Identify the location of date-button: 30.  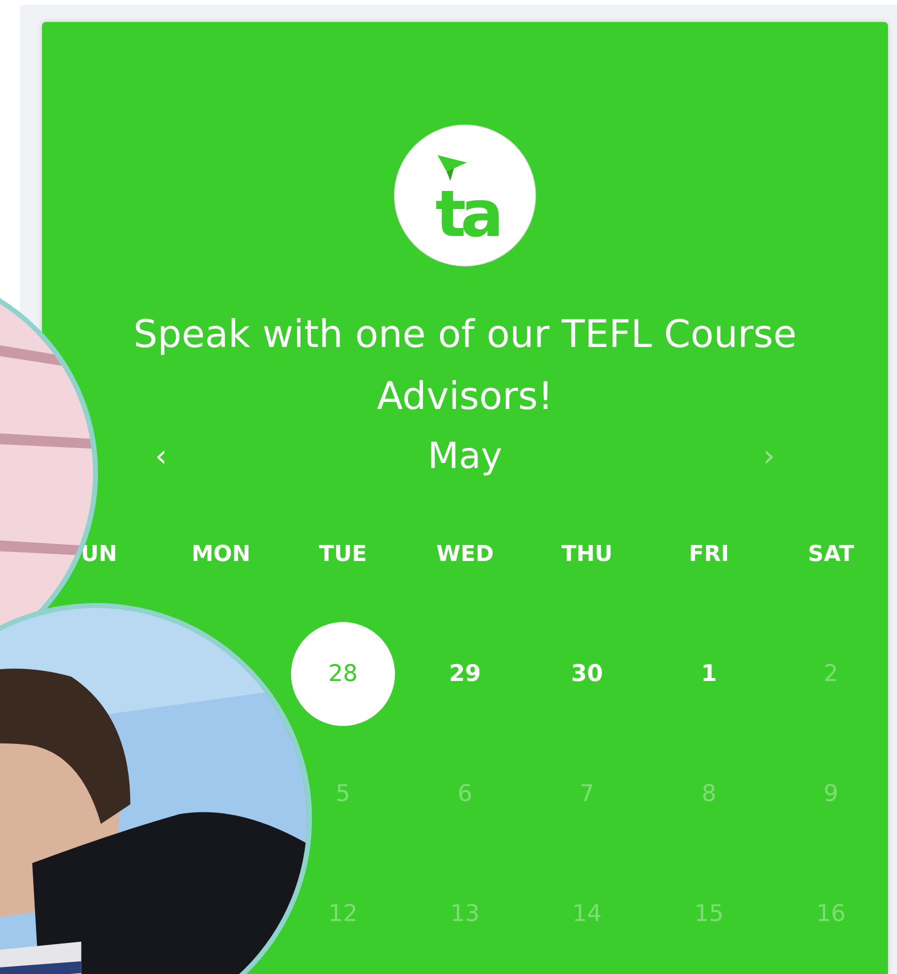
(587, 674).